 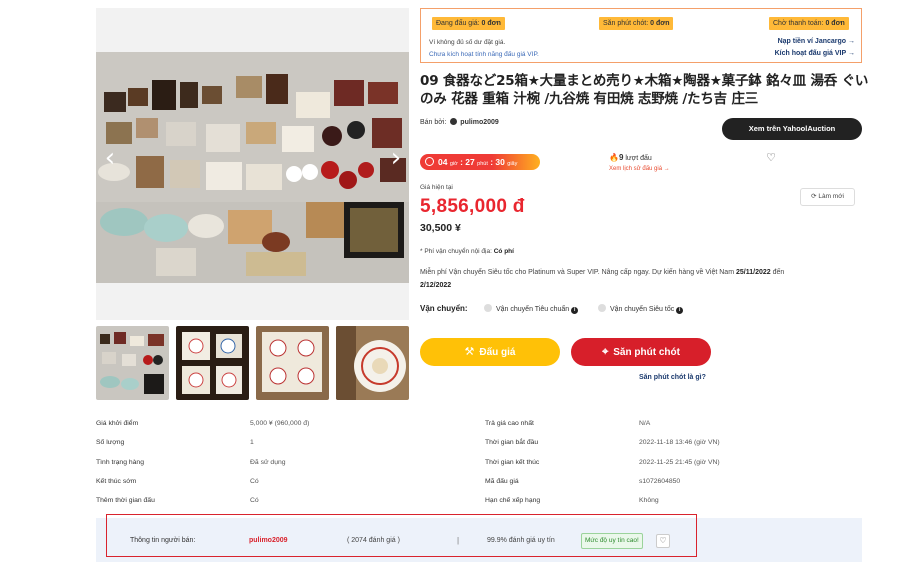 I want to click on bid-count-label: lượt đấu, so click(x=638, y=158).